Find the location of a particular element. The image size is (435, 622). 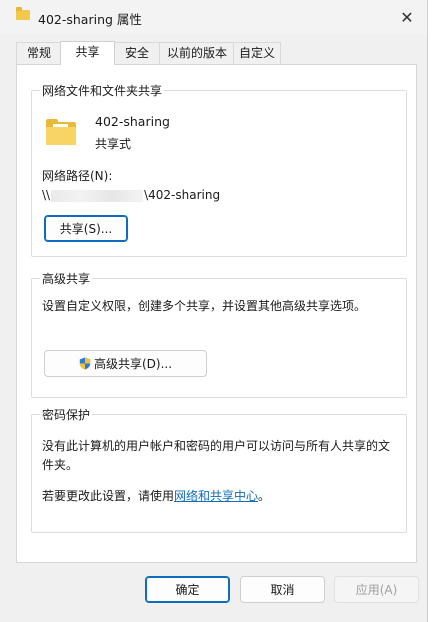

change-setting-prefix: 若要更改此设置，请使用 is located at coordinates (108, 496).